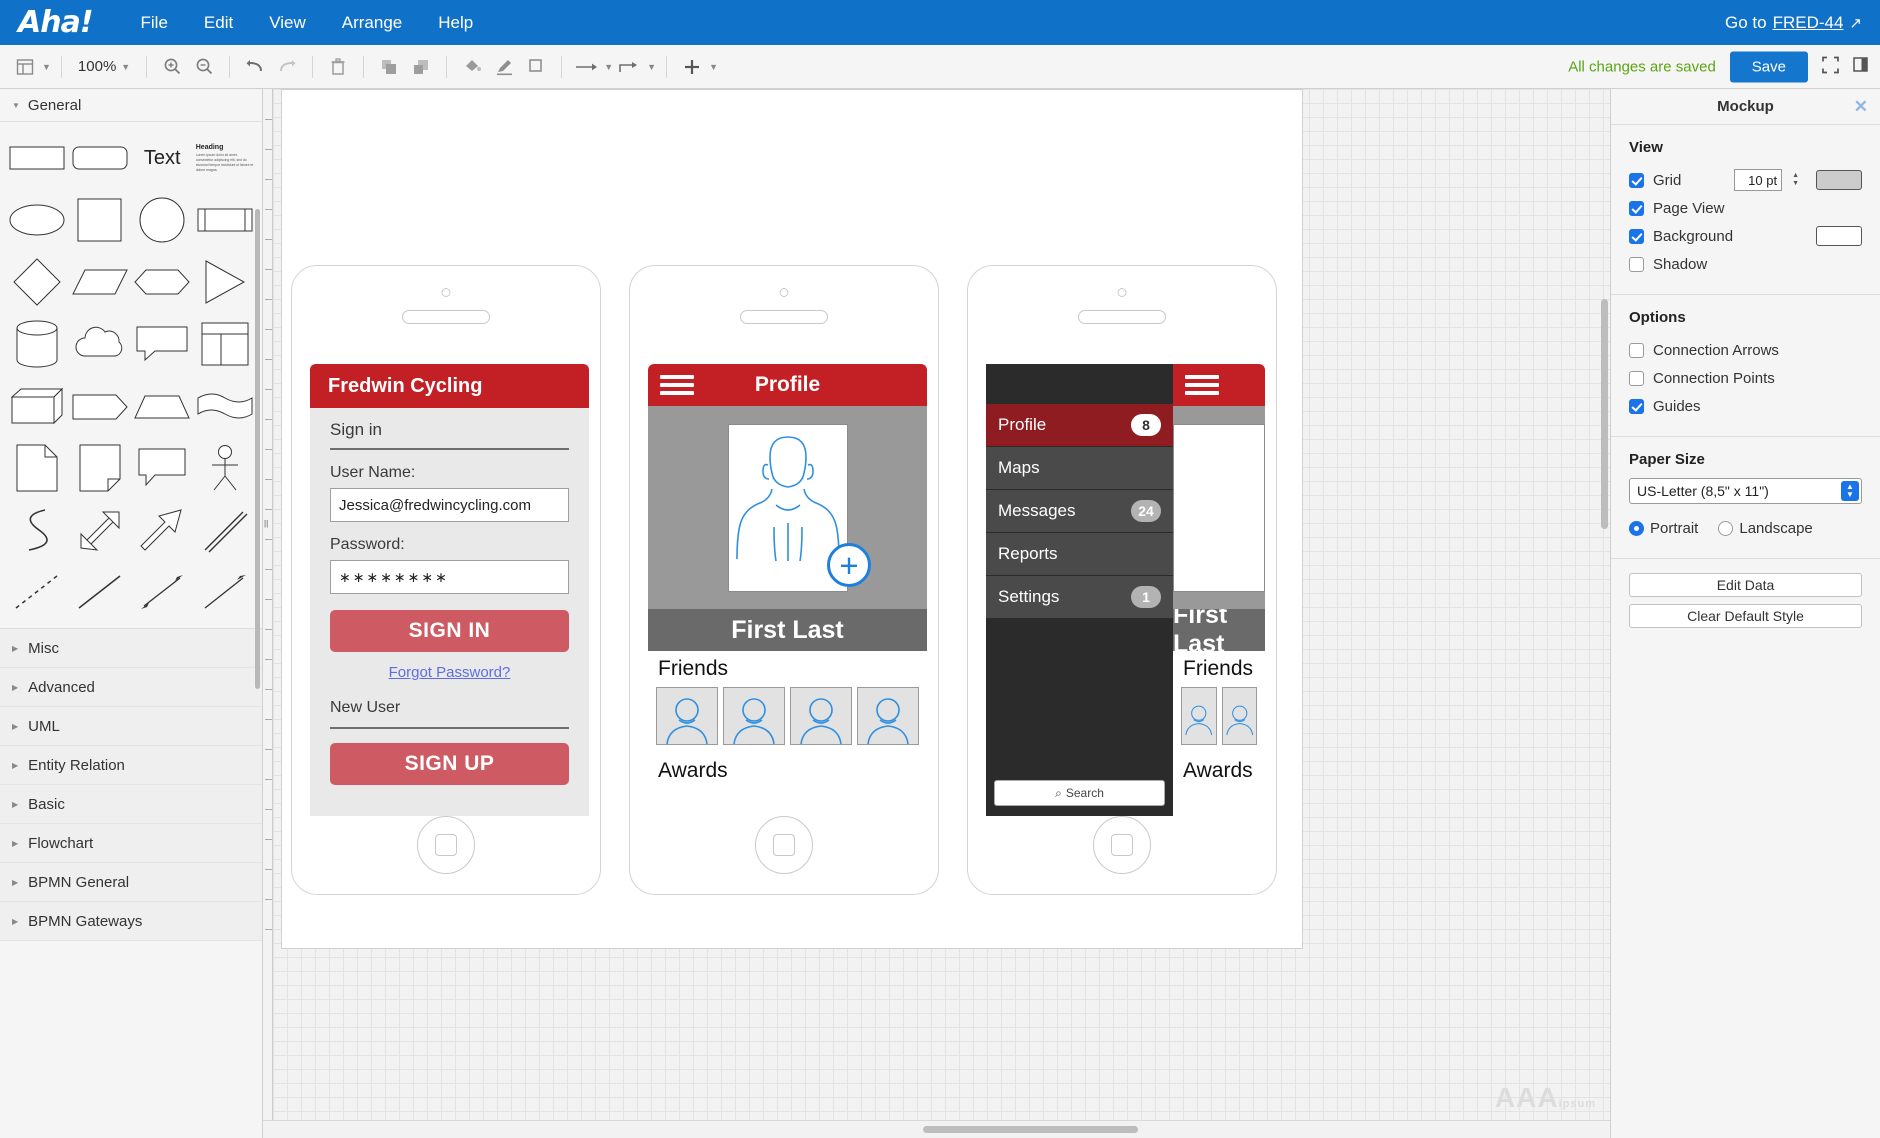 This screenshot has height=1138, width=1880. What do you see at coordinates (1079, 554) in the screenshot?
I see `drawer-item-reports: Reports` at bounding box center [1079, 554].